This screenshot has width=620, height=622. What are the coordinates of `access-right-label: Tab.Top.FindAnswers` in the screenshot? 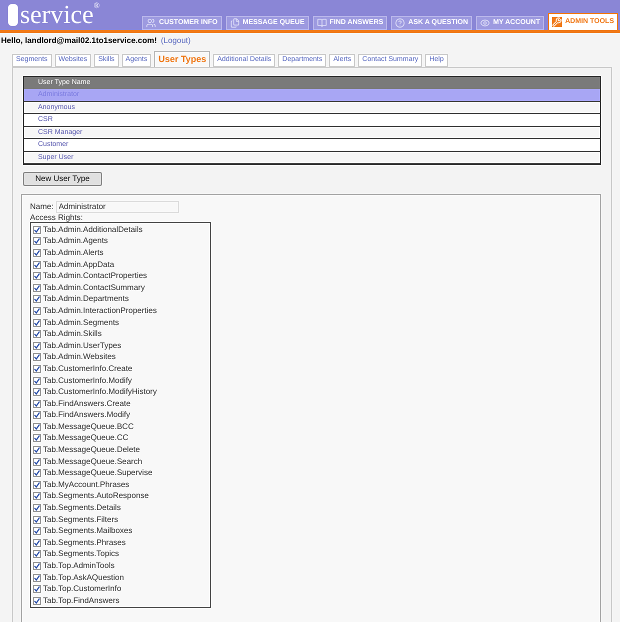 It's located at (81, 600).